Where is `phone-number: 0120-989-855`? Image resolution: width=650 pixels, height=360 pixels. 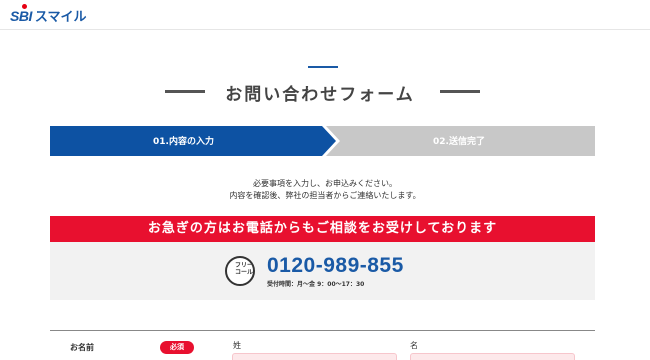 phone-number: 0120-989-855 is located at coordinates (335, 266).